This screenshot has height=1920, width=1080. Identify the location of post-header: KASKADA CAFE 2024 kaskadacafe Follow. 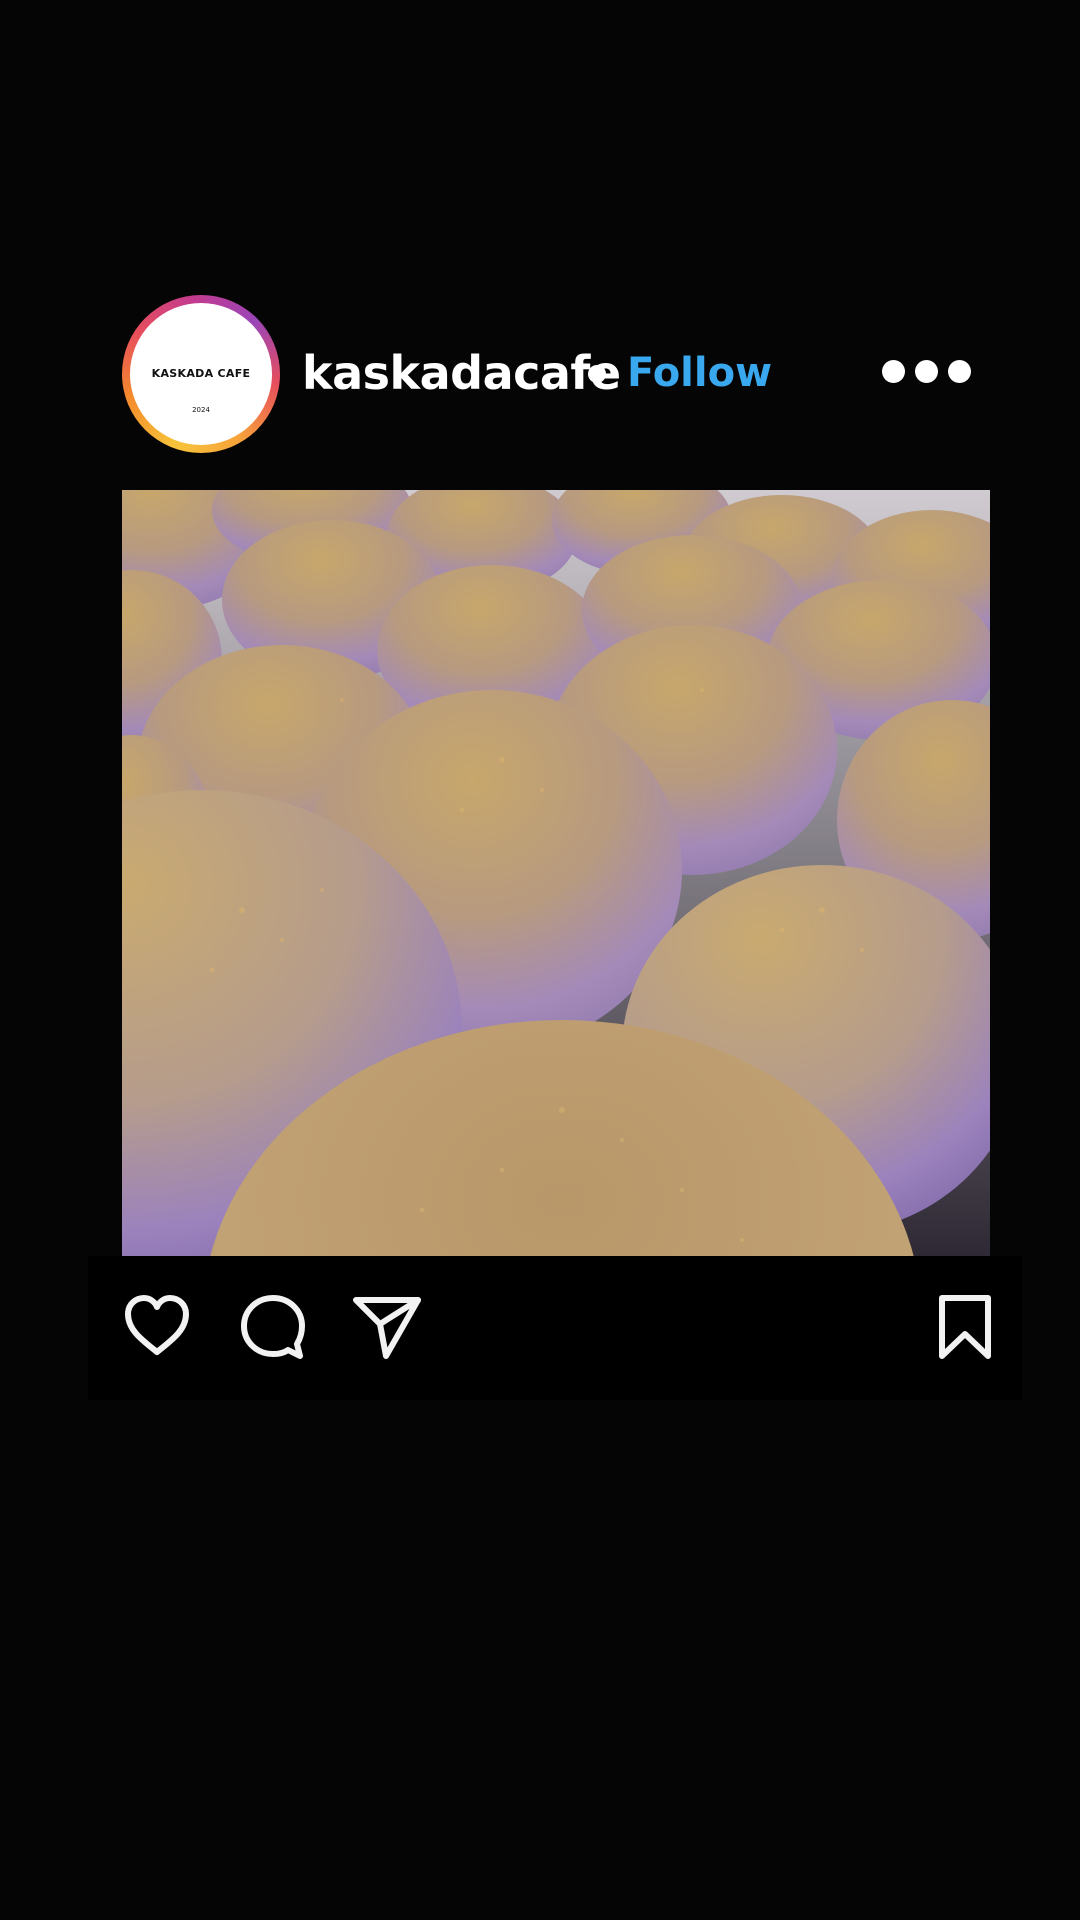
(551, 375).